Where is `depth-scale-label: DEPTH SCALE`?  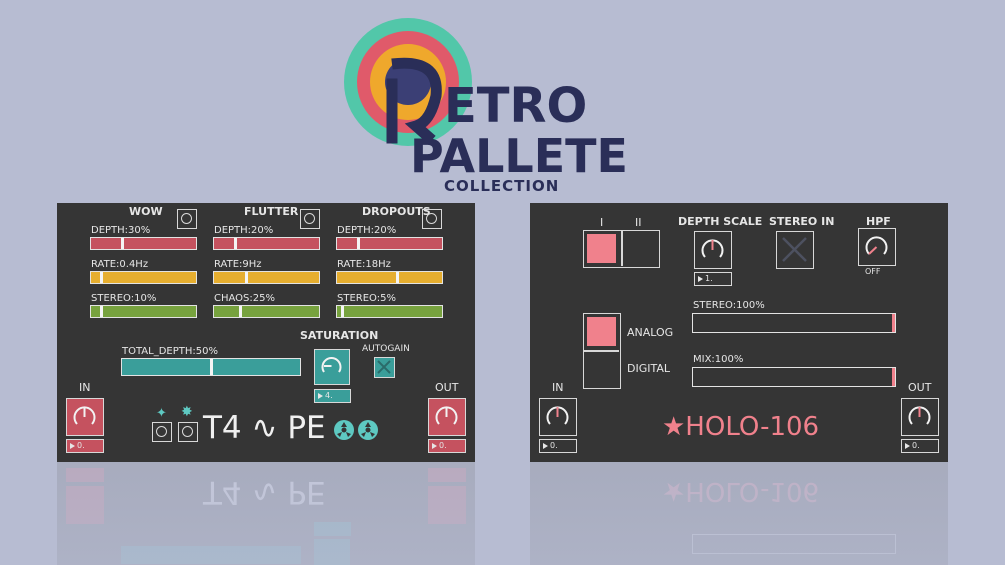
depth-scale-label: DEPTH SCALE is located at coordinates (720, 221).